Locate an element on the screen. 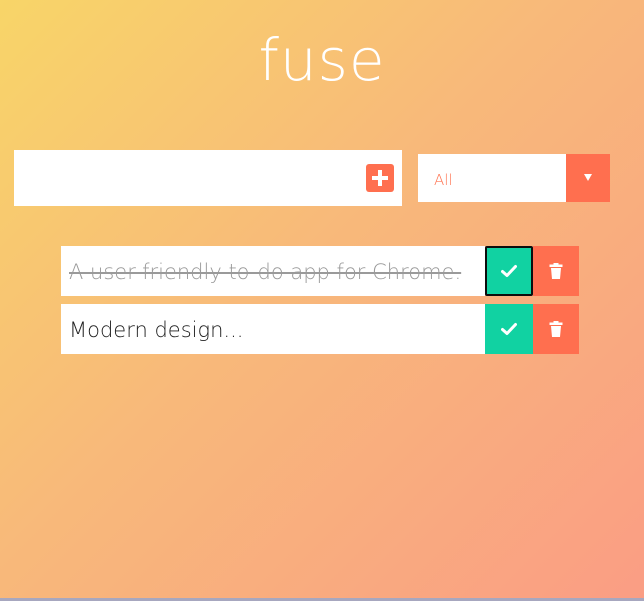 This screenshot has width=644, height=601. add-todo-button is located at coordinates (380, 178).